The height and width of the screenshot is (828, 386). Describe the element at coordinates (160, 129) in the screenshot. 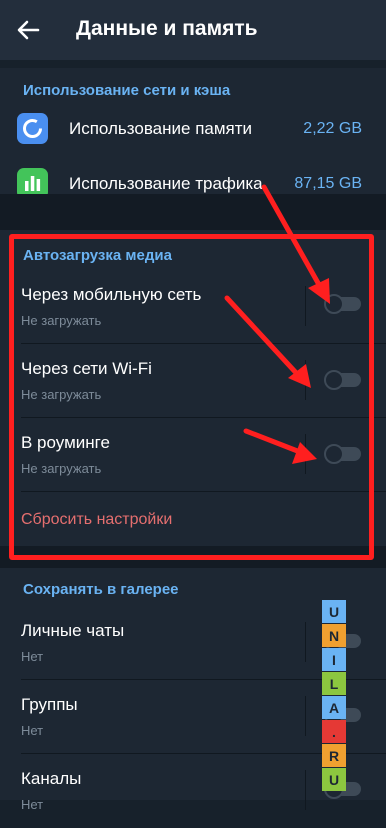

I see `memory-usage-item: Использование памяти` at that location.